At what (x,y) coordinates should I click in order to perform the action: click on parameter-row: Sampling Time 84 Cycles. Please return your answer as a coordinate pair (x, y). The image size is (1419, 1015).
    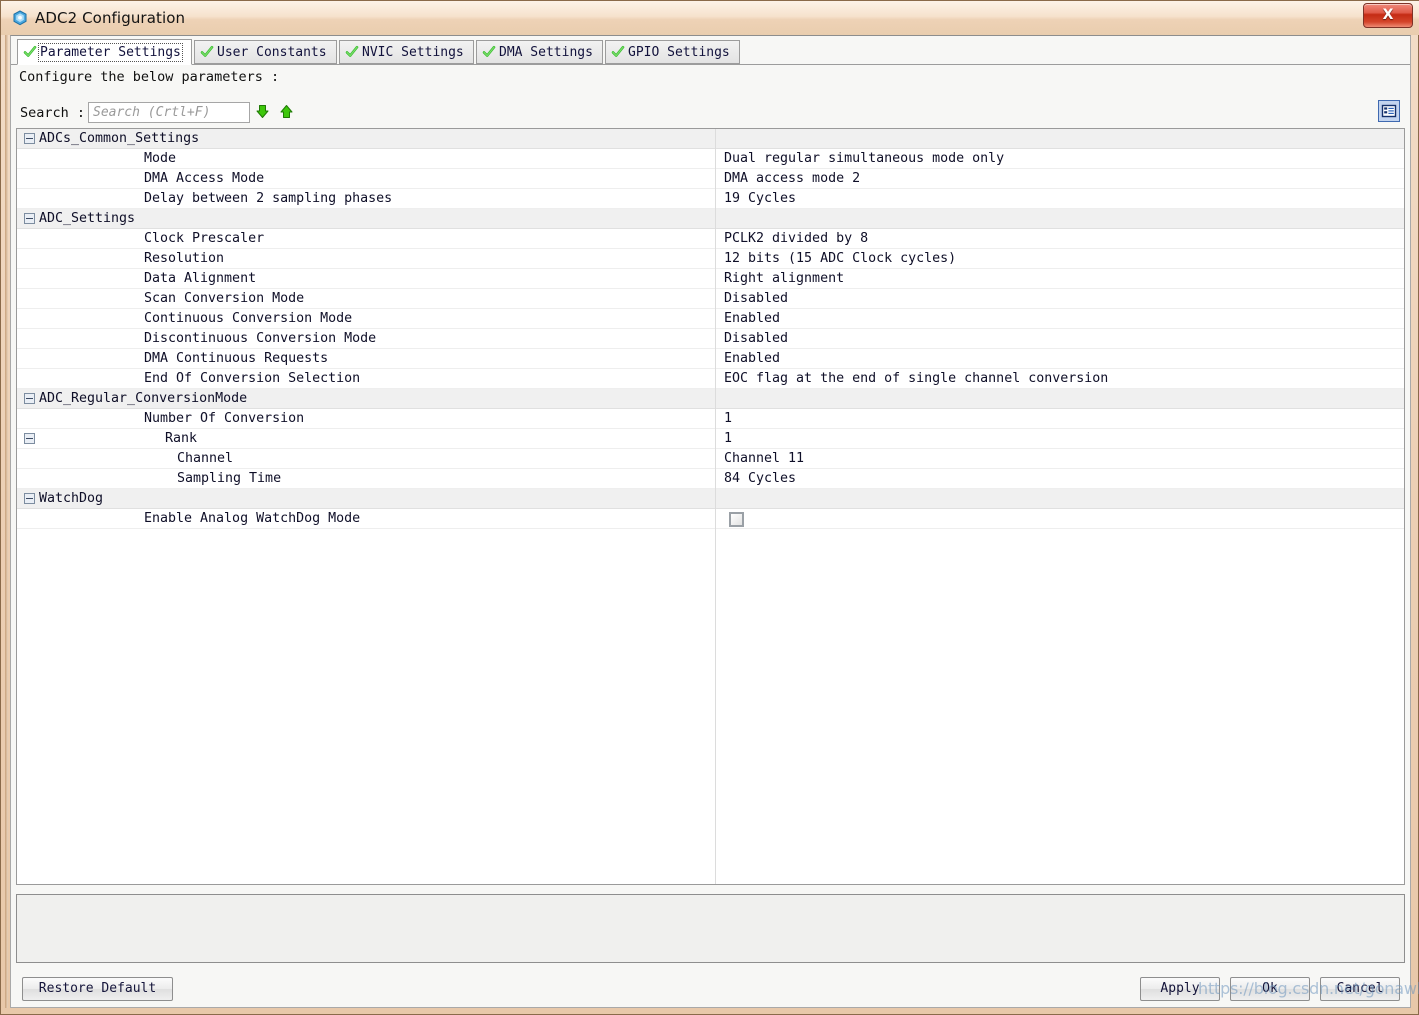
    Looking at the image, I should click on (710, 479).